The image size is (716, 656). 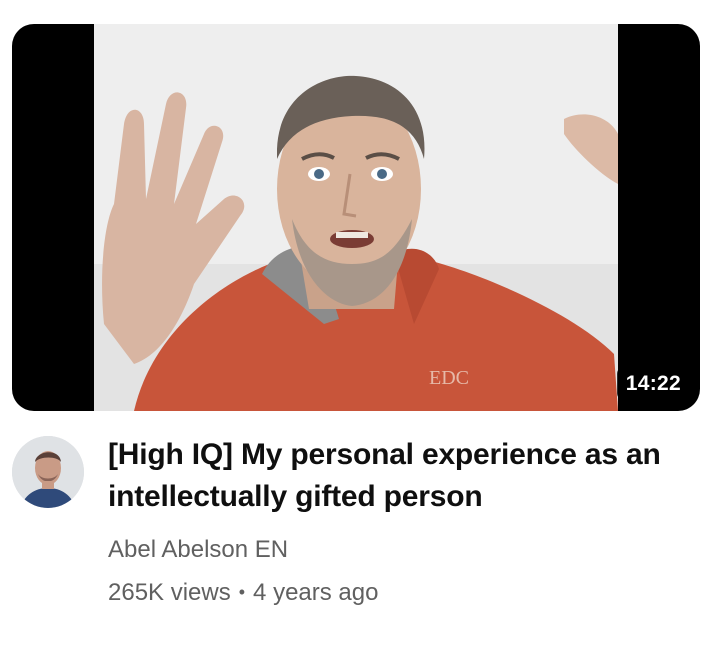 What do you see at coordinates (169, 592) in the screenshot?
I see `view-count: 265K views` at bounding box center [169, 592].